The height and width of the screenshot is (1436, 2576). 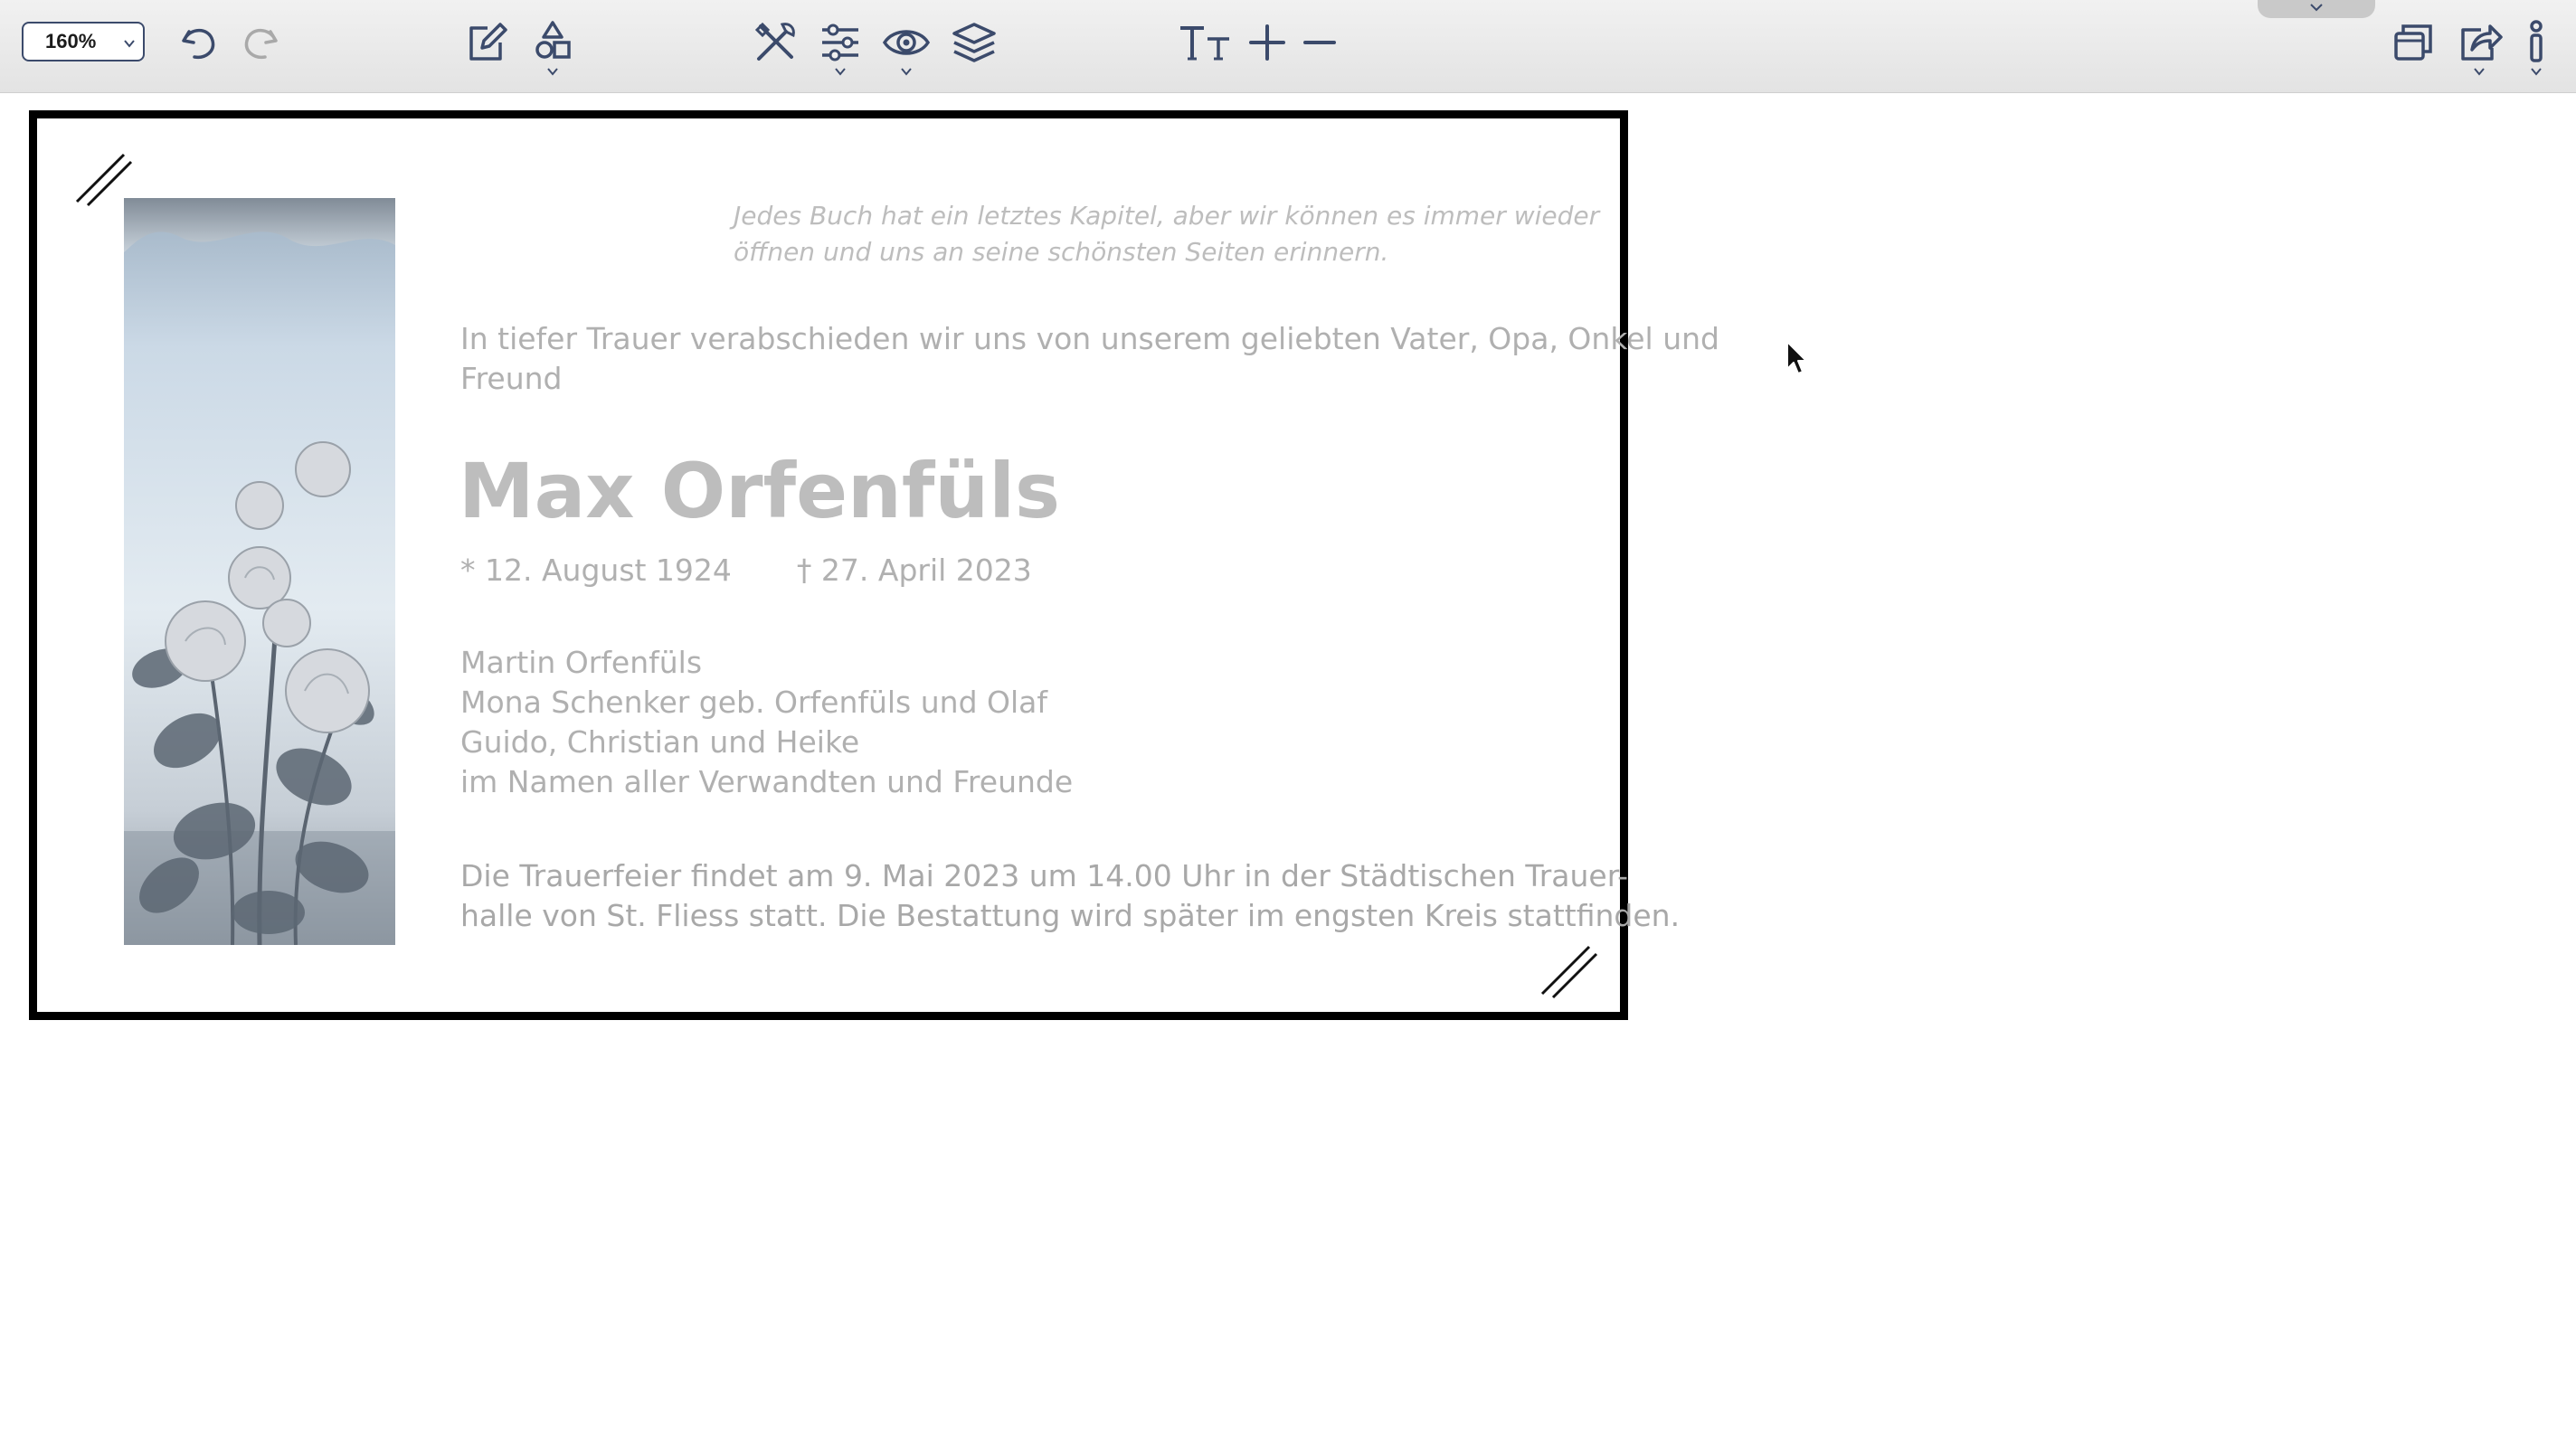 What do you see at coordinates (582, 662) in the screenshot?
I see `family-line: Martin Orfenfüls` at bounding box center [582, 662].